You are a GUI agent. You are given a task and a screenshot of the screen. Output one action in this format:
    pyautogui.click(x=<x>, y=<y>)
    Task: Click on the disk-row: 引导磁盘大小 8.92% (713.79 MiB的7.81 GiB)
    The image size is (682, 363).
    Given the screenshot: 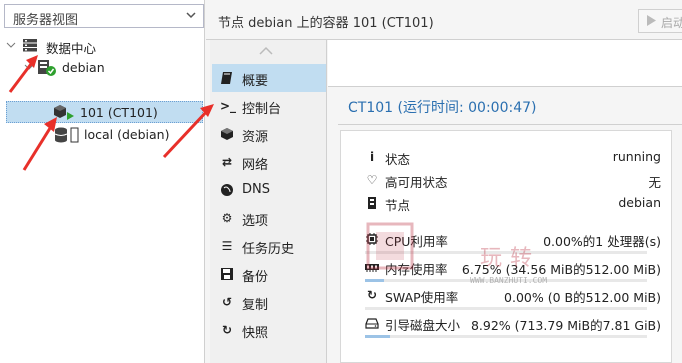 What is the action you would take?
    pyautogui.click(x=513, y=323)
    